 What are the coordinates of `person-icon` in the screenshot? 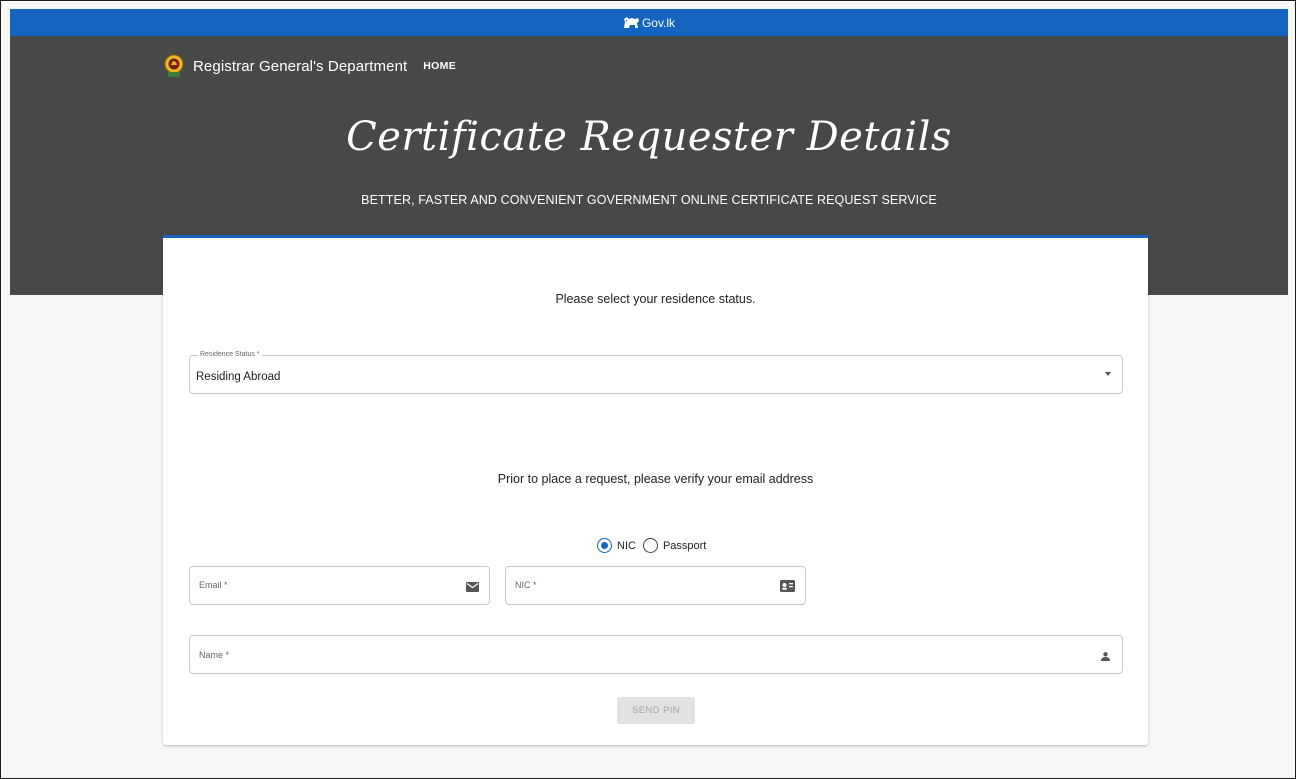 It's located at (1105, 656).